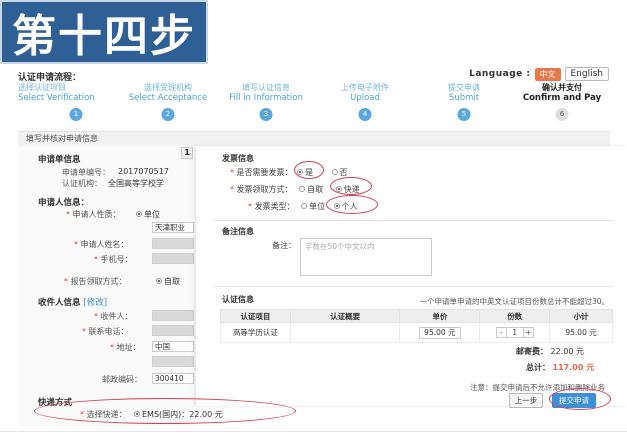 The height and width of the screenshot is (440, 627). I want to click on cell-item: 高等学历认证, so click(255, 332).